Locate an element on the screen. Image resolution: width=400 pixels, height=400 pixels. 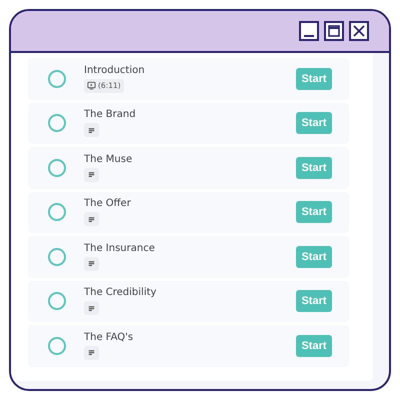
lesson-title: The Insurance is located at coordinates (190, 248).